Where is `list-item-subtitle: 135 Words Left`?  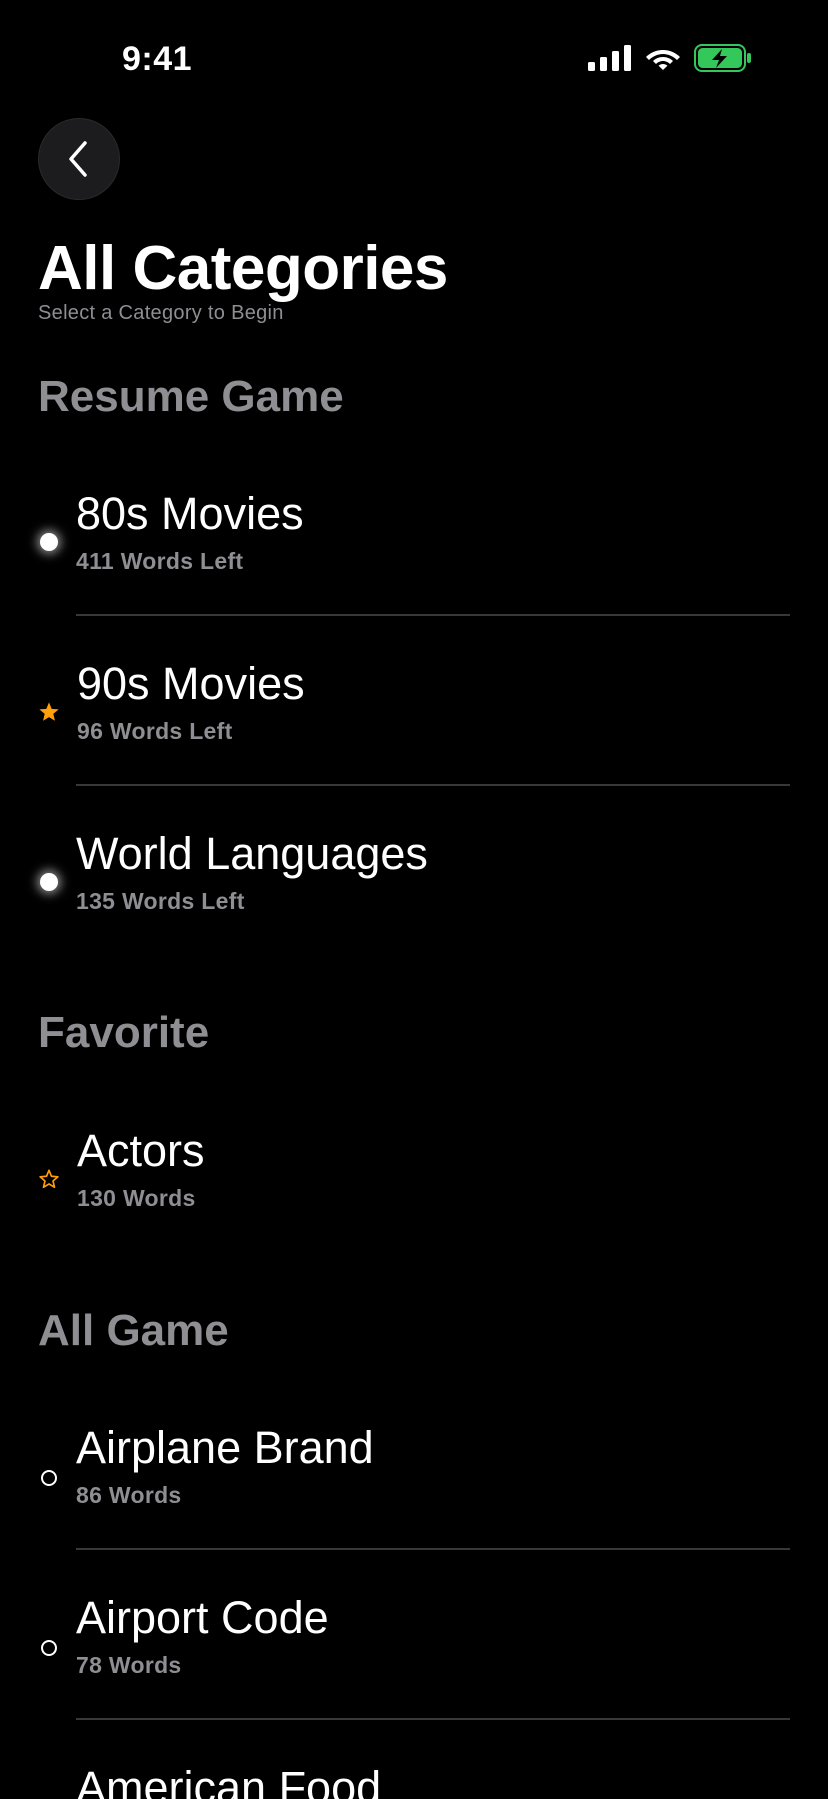 list-item-subtitle: 135 Words Left is located at coordinates (160, 901).